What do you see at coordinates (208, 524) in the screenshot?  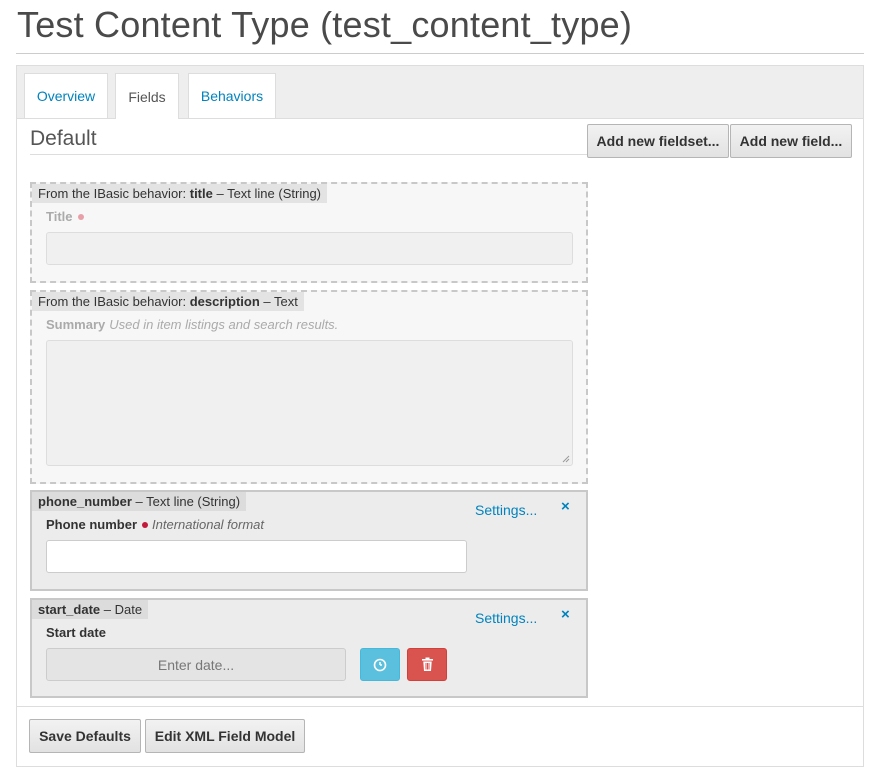 I see `field-help-text: International format` at bounding box center [208, 524].